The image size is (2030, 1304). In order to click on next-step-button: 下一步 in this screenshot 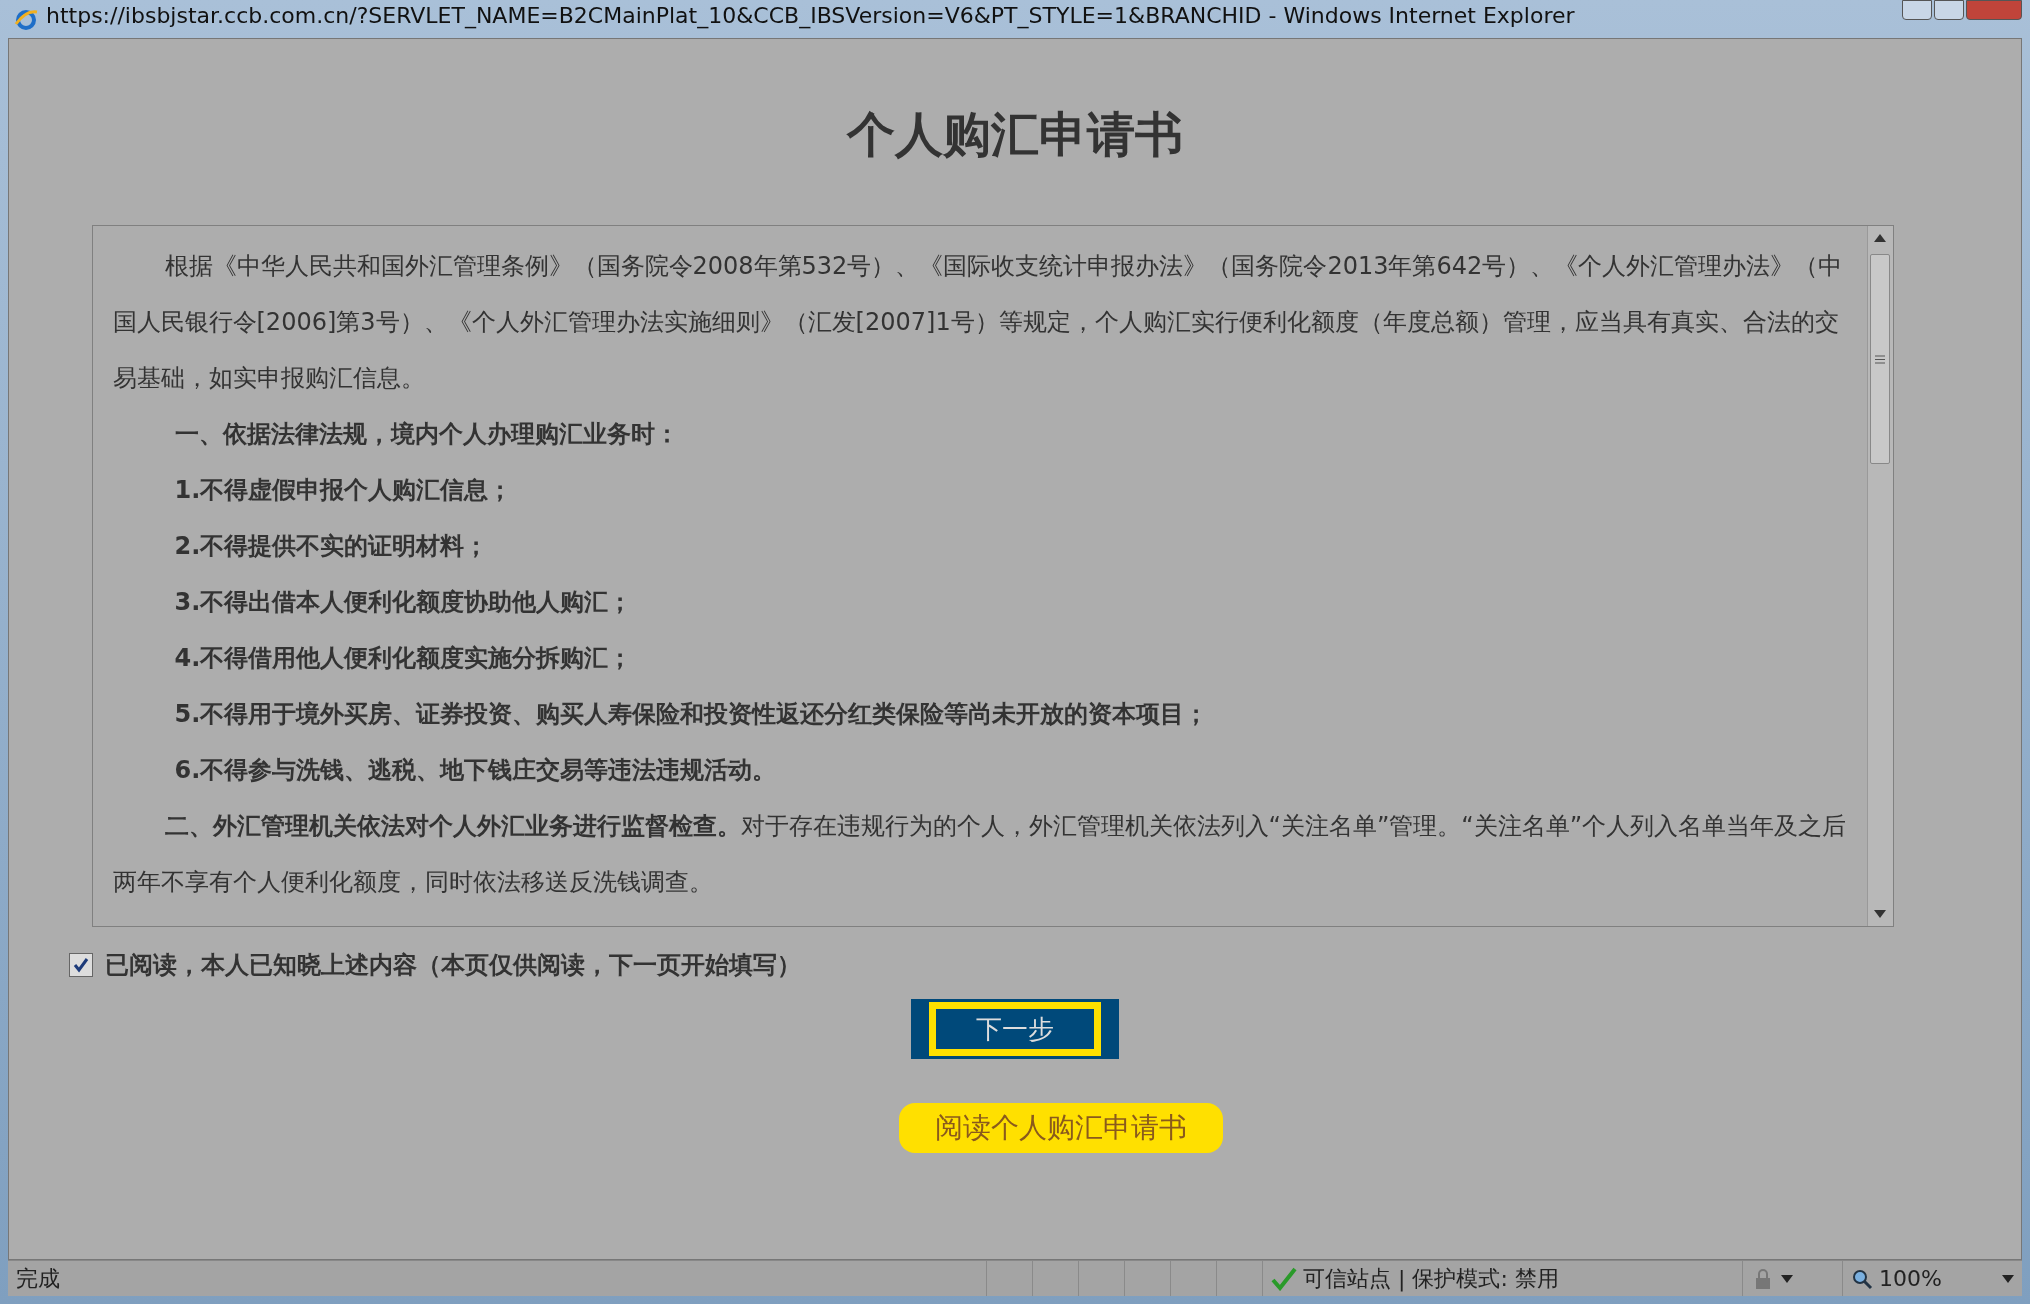, I will do `click(1015, 1029)`.